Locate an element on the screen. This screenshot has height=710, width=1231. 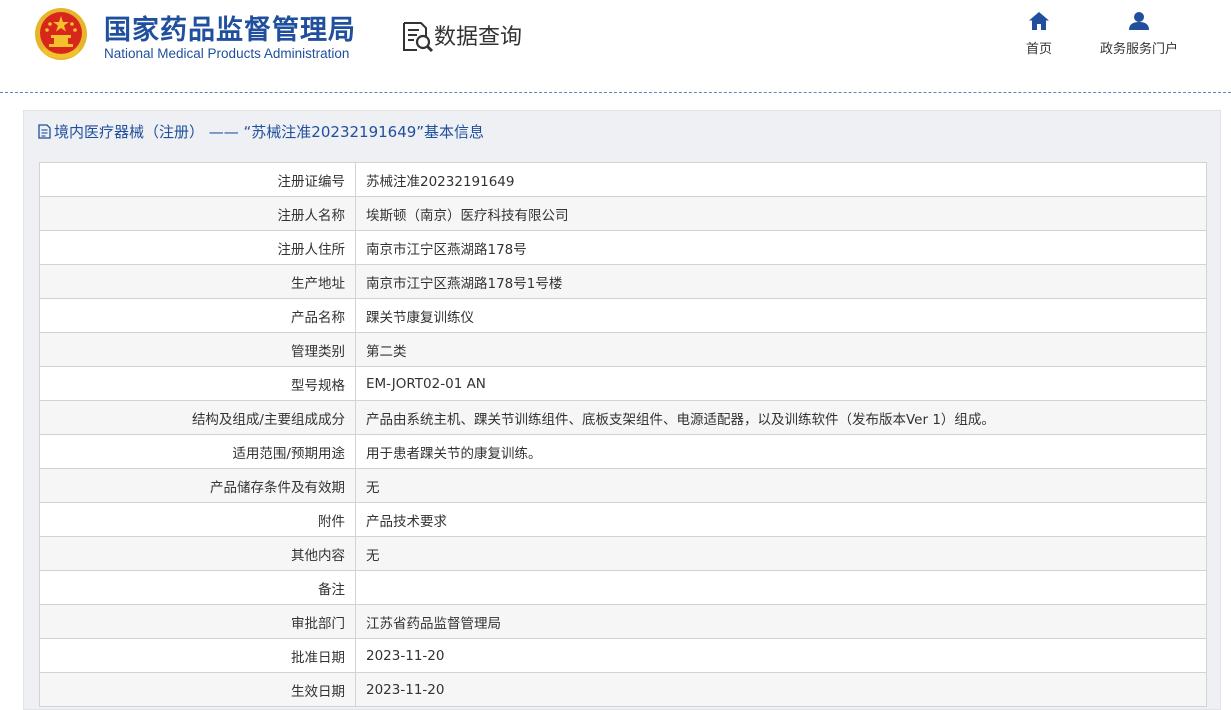
panel-title: 境内医疗器械（注册） —— “苏械注准20232191649”基本信息 is located at coordinates (269, 132).